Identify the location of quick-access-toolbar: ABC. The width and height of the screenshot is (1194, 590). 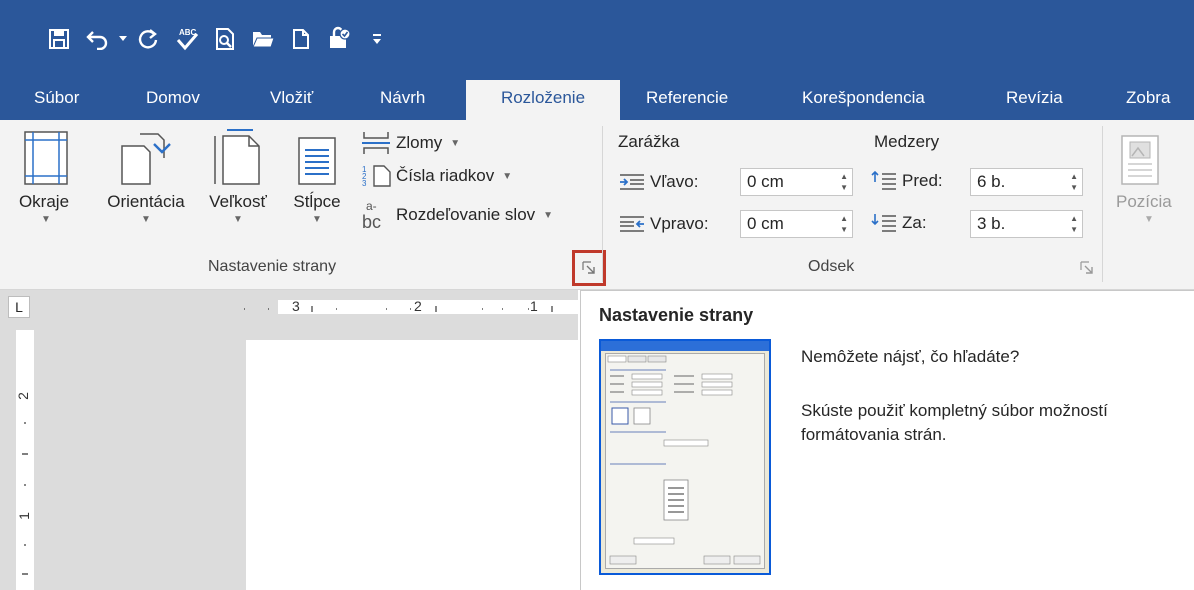
(597, 40).